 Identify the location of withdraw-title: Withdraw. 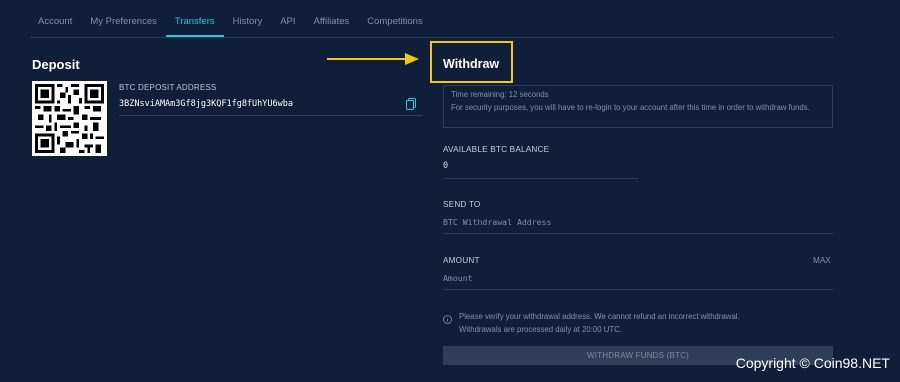
(471, 64).